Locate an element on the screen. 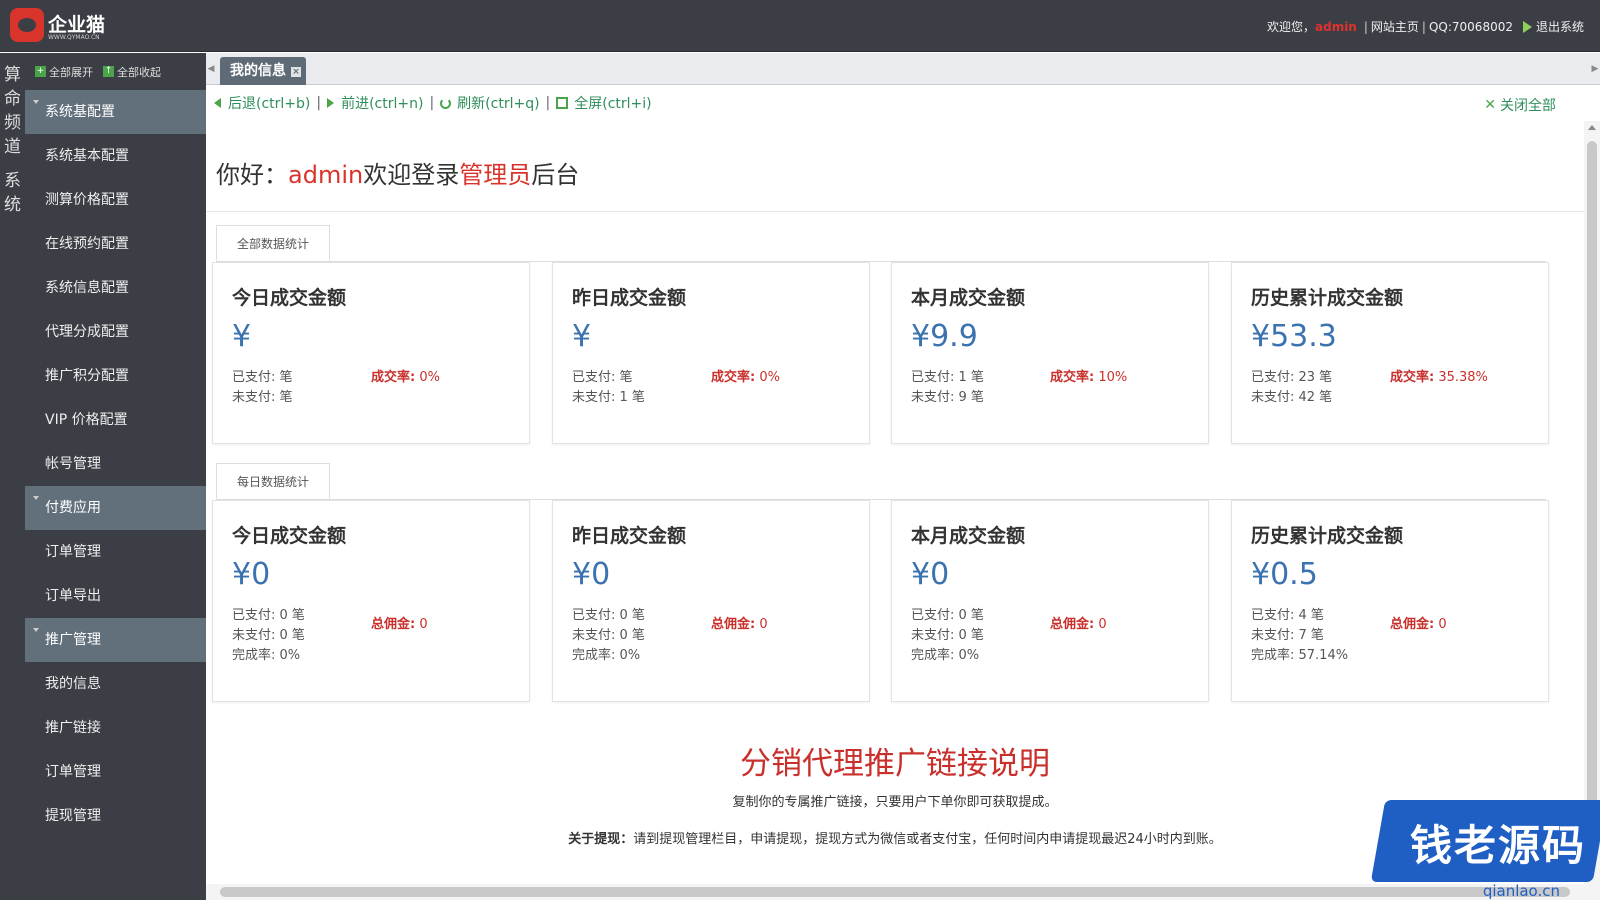  sidebar-item: 提现管理 is located at coordinates (115, 816).